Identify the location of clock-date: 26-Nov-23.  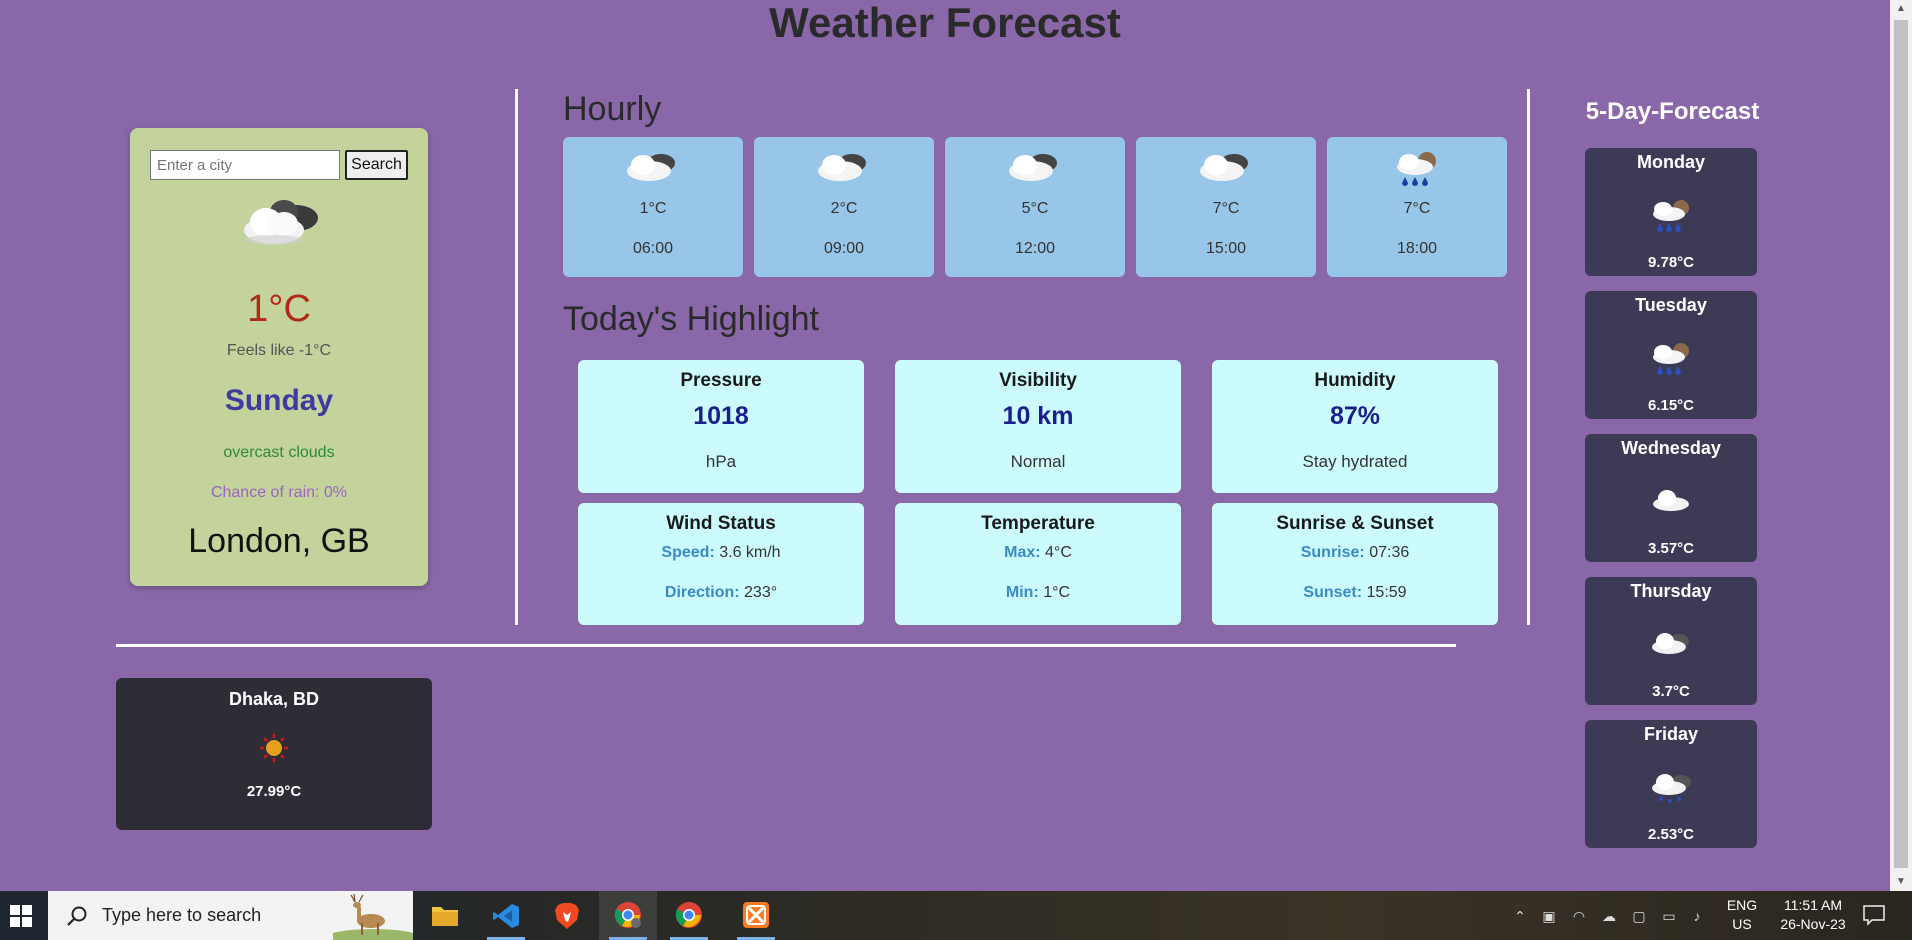
(1813, 924).